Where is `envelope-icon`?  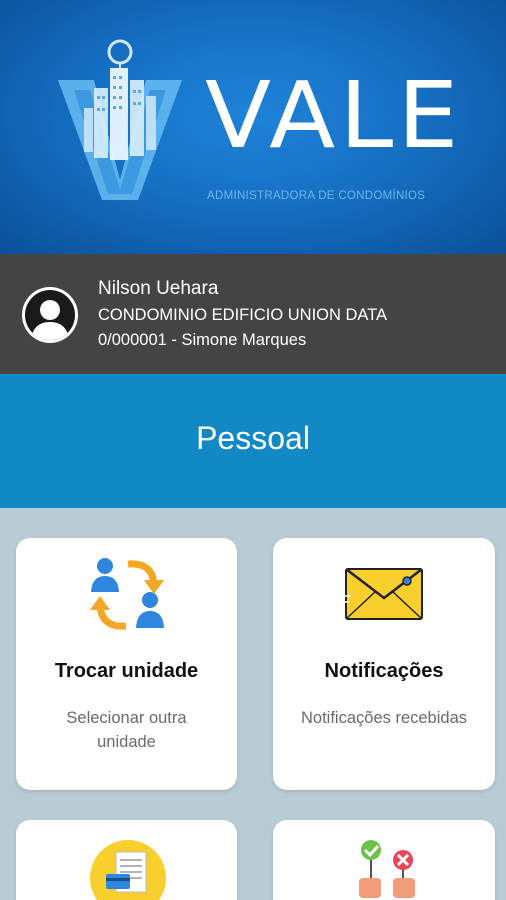
envelope-icon is located at coordinates (384, 594).